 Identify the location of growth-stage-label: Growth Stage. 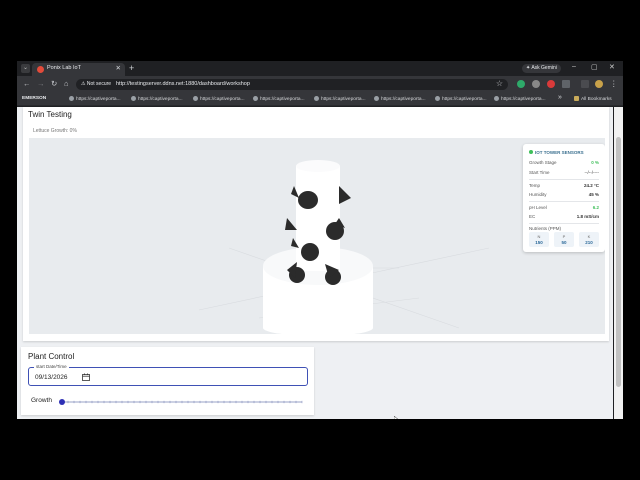
(543, 162).